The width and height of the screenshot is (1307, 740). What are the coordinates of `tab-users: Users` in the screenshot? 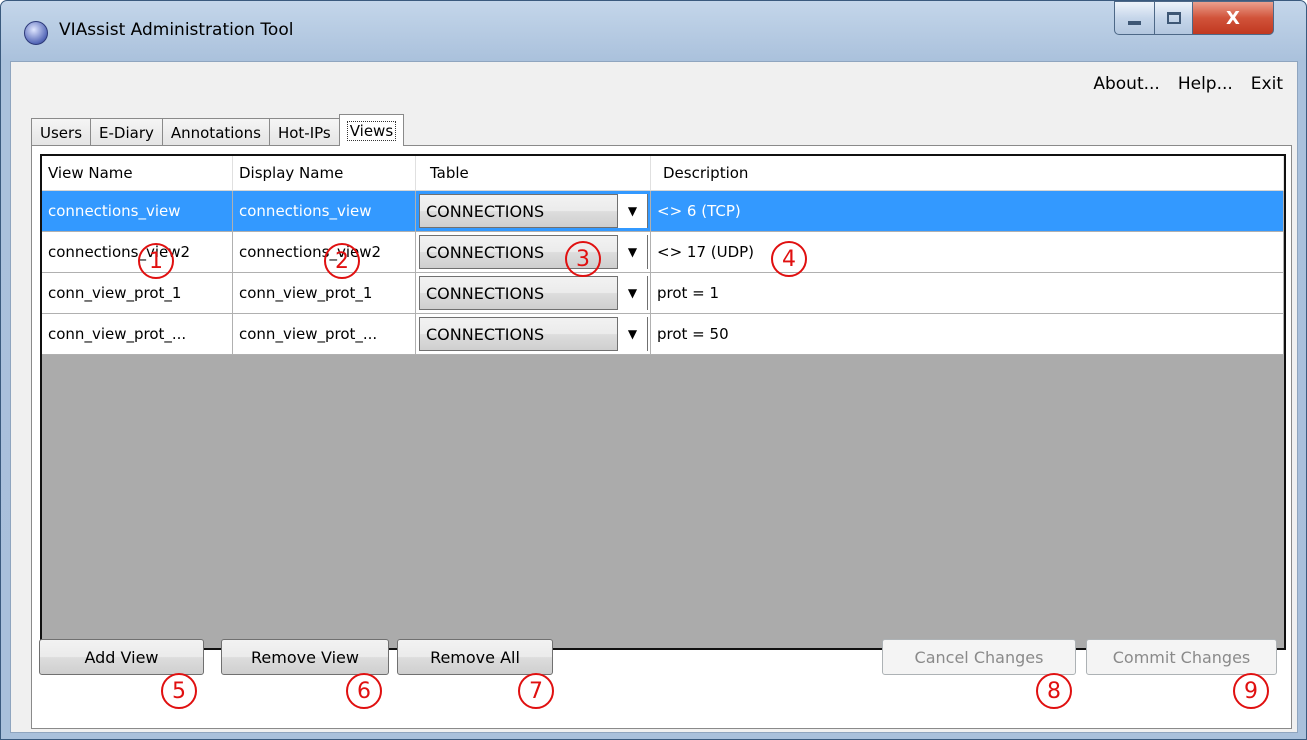 It's located at (61, 132).